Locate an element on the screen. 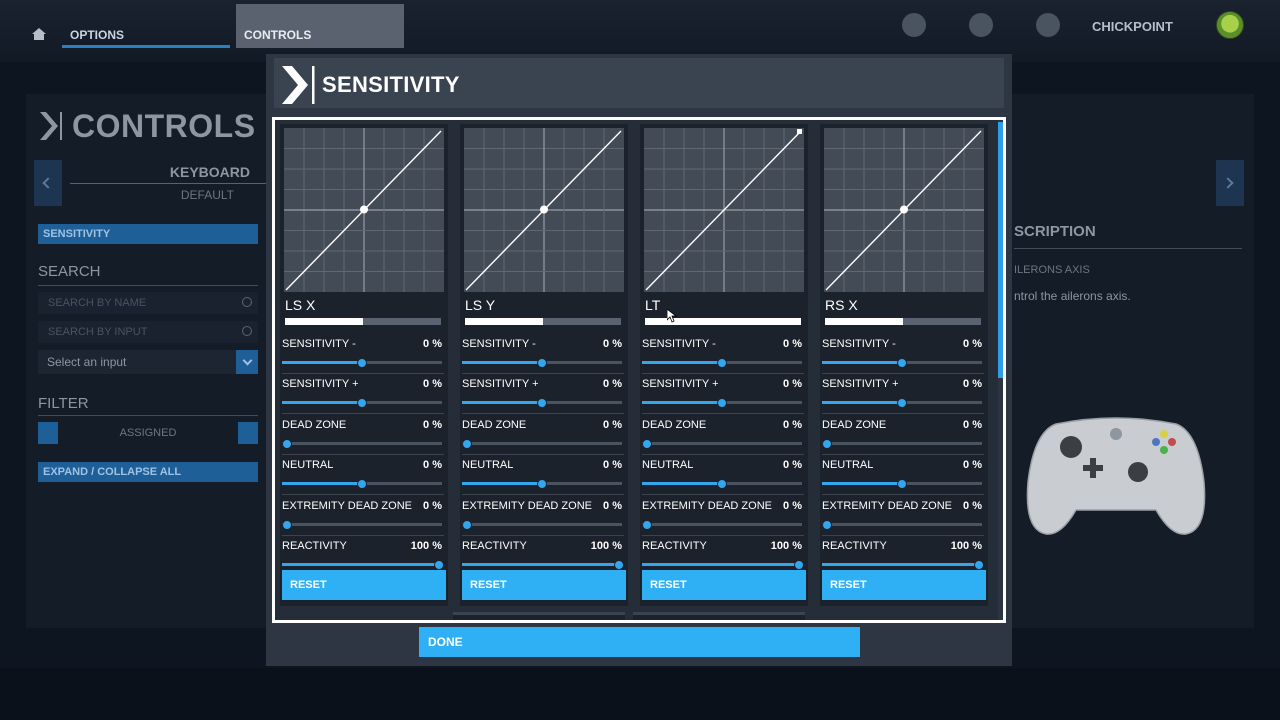 The width and height of the screenshot is (1280, 720). setting-value: 100 % is located at coordinates (966, 546).